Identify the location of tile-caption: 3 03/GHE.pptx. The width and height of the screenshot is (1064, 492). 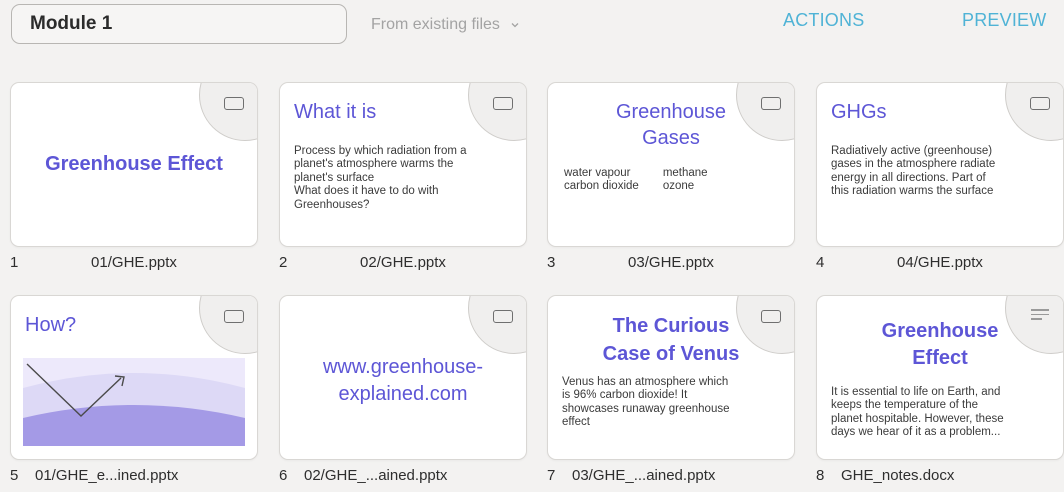
(671, 264).